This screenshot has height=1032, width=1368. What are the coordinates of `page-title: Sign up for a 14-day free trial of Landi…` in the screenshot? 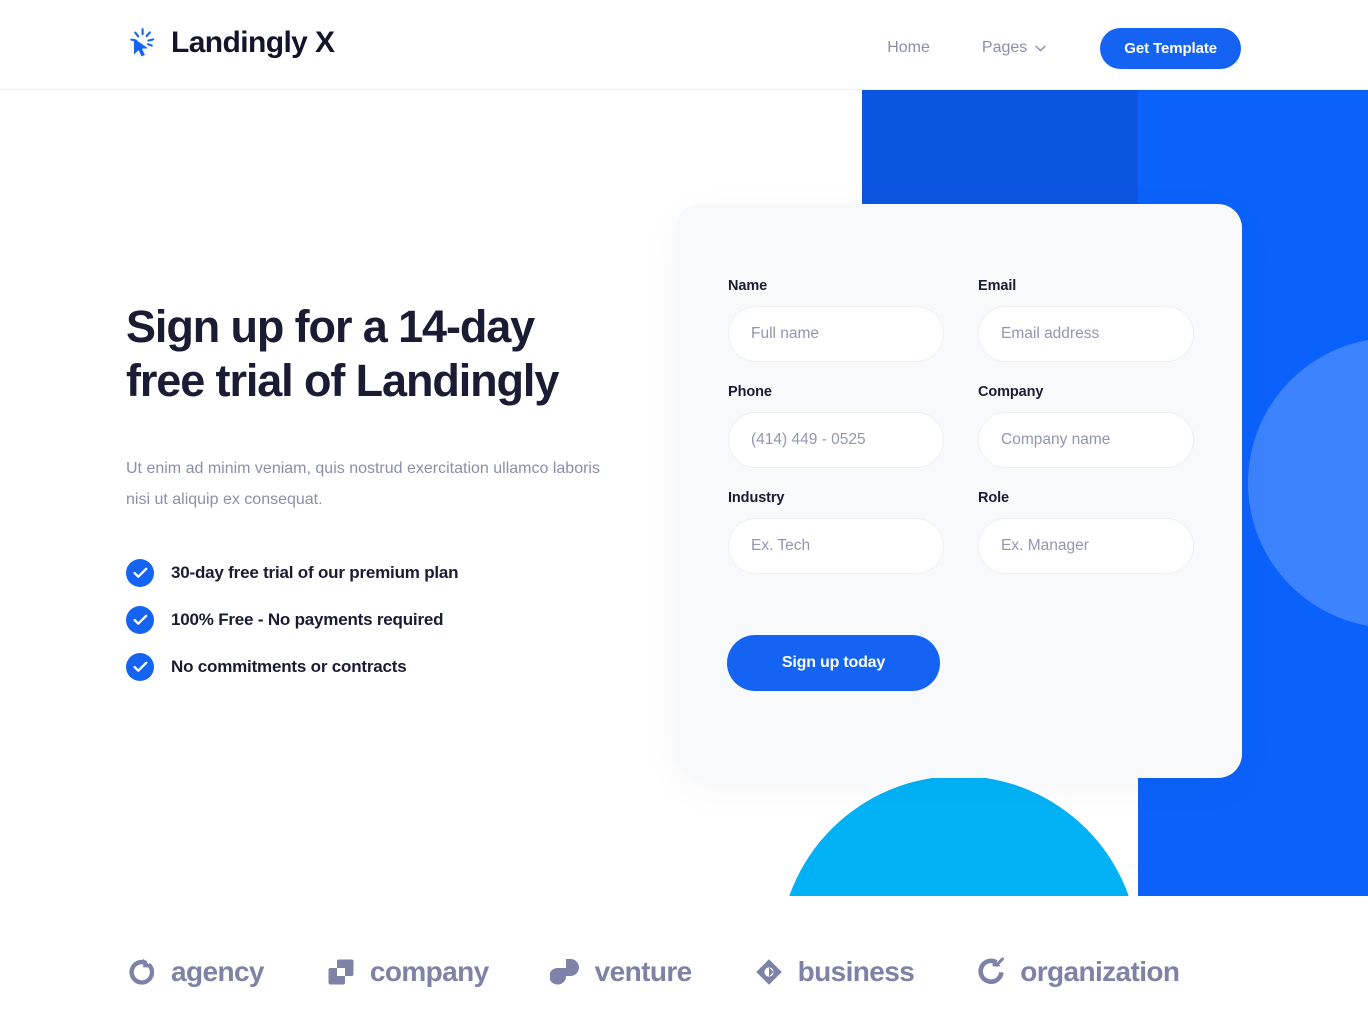 It's located at (386, 354).